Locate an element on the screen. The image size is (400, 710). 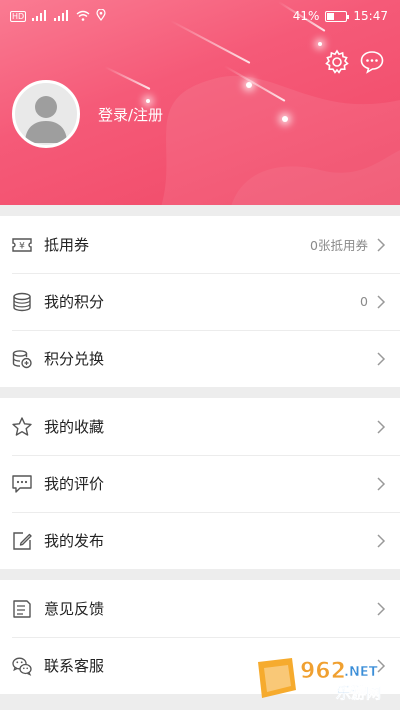
location-icon is located at coordinates (101, 16).